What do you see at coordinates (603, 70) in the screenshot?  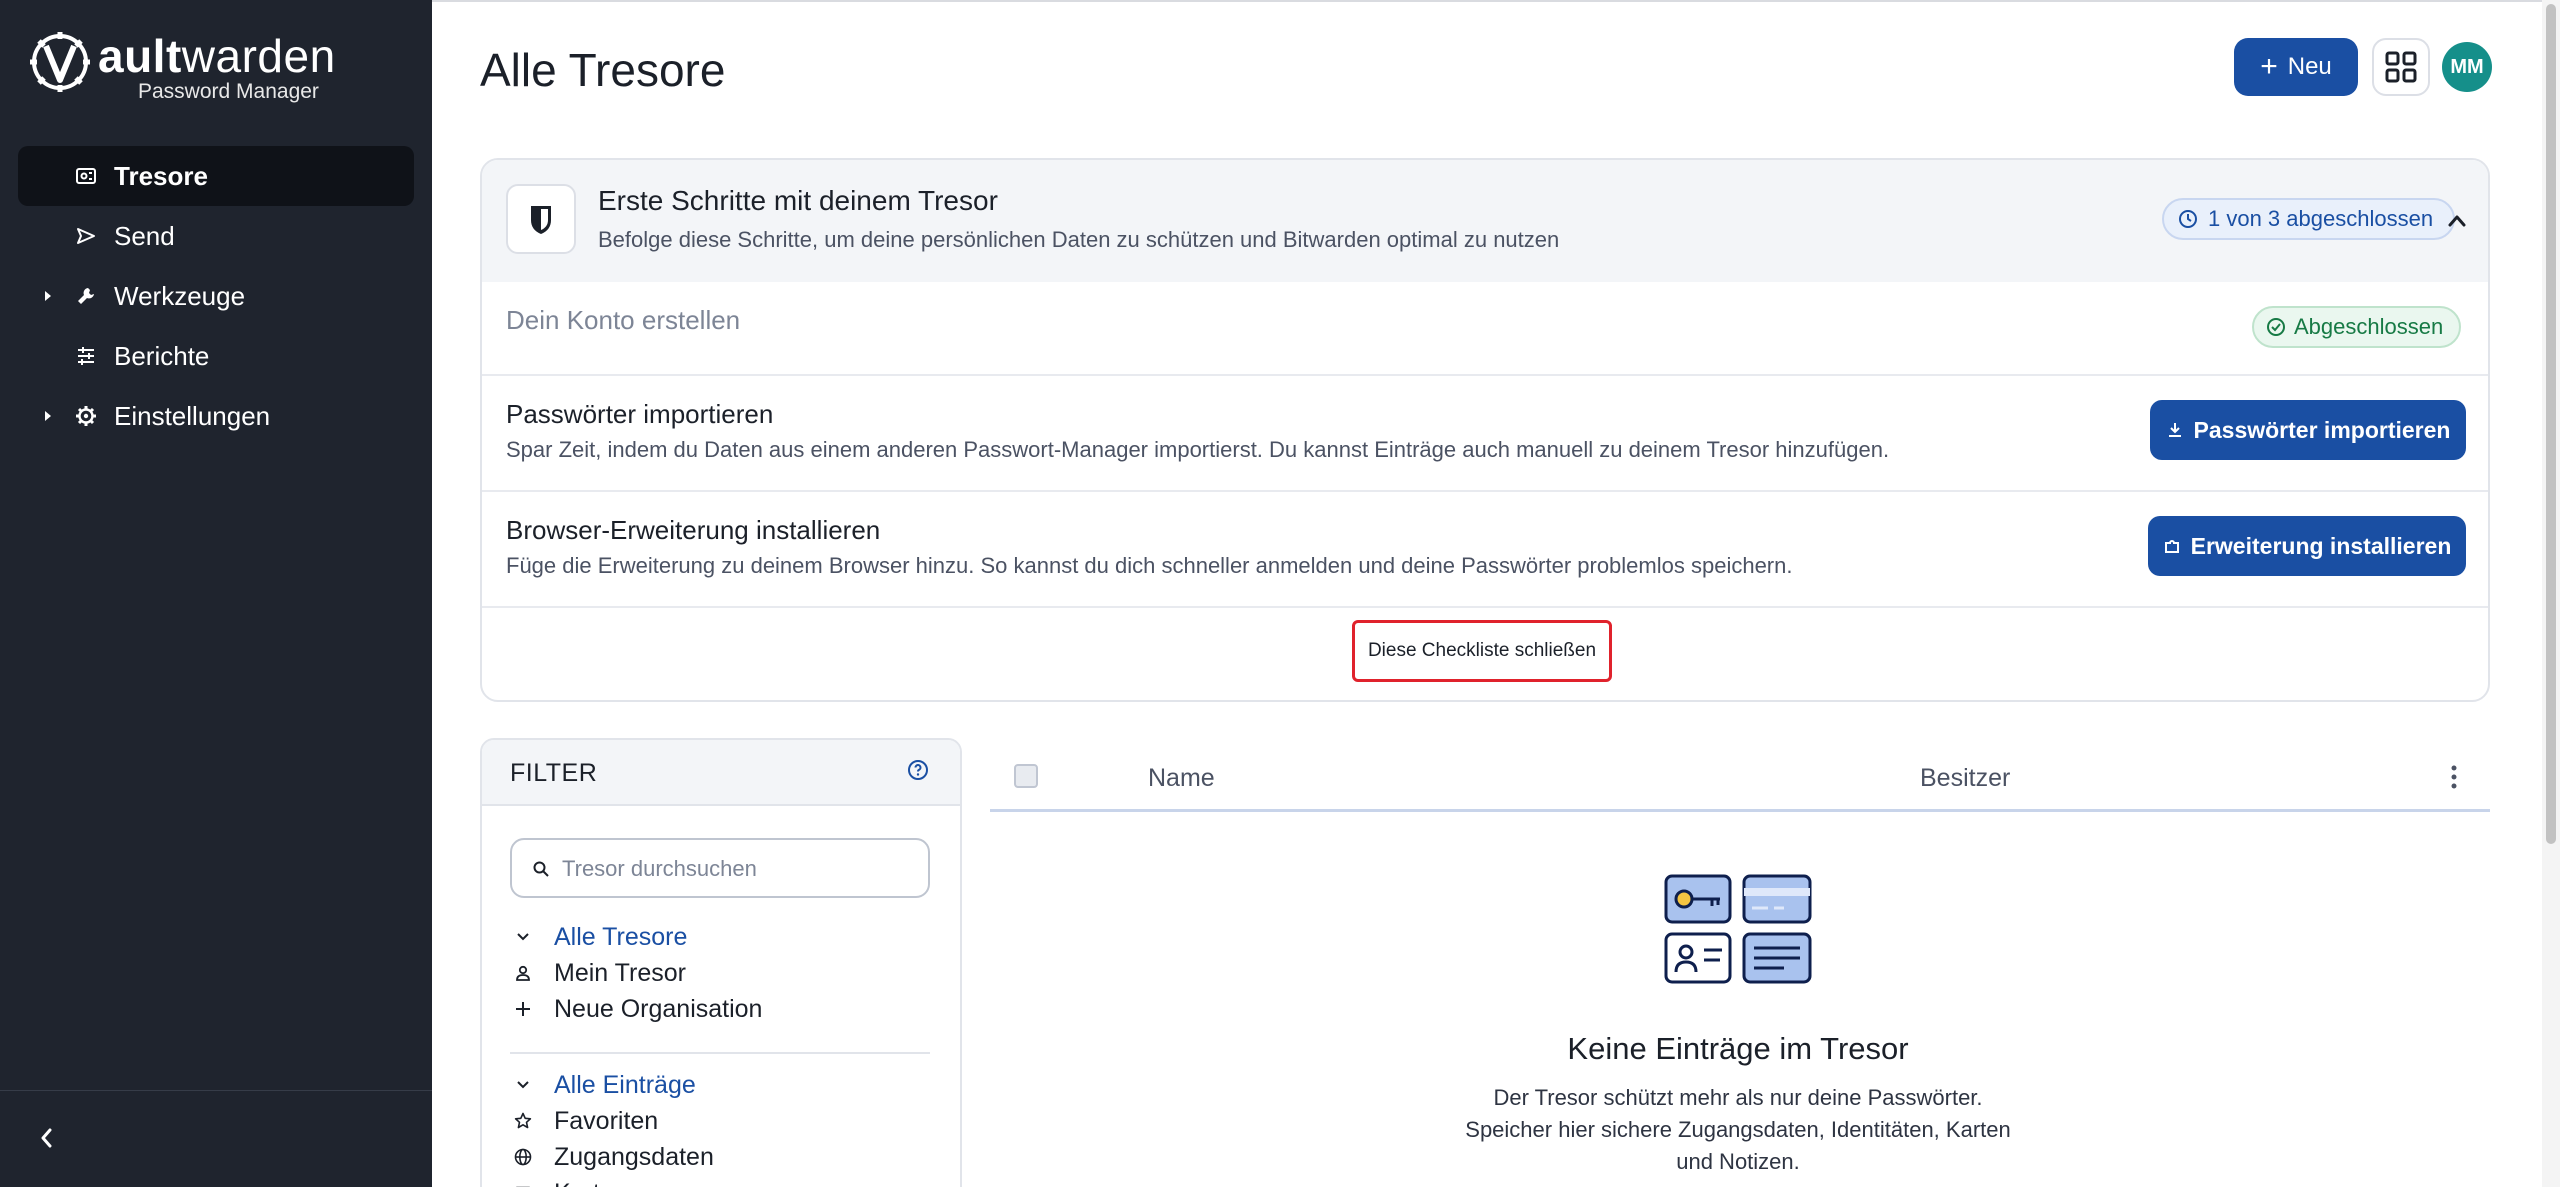 I see `page-title: Alle Tresore` at bounding box center [603, 70].